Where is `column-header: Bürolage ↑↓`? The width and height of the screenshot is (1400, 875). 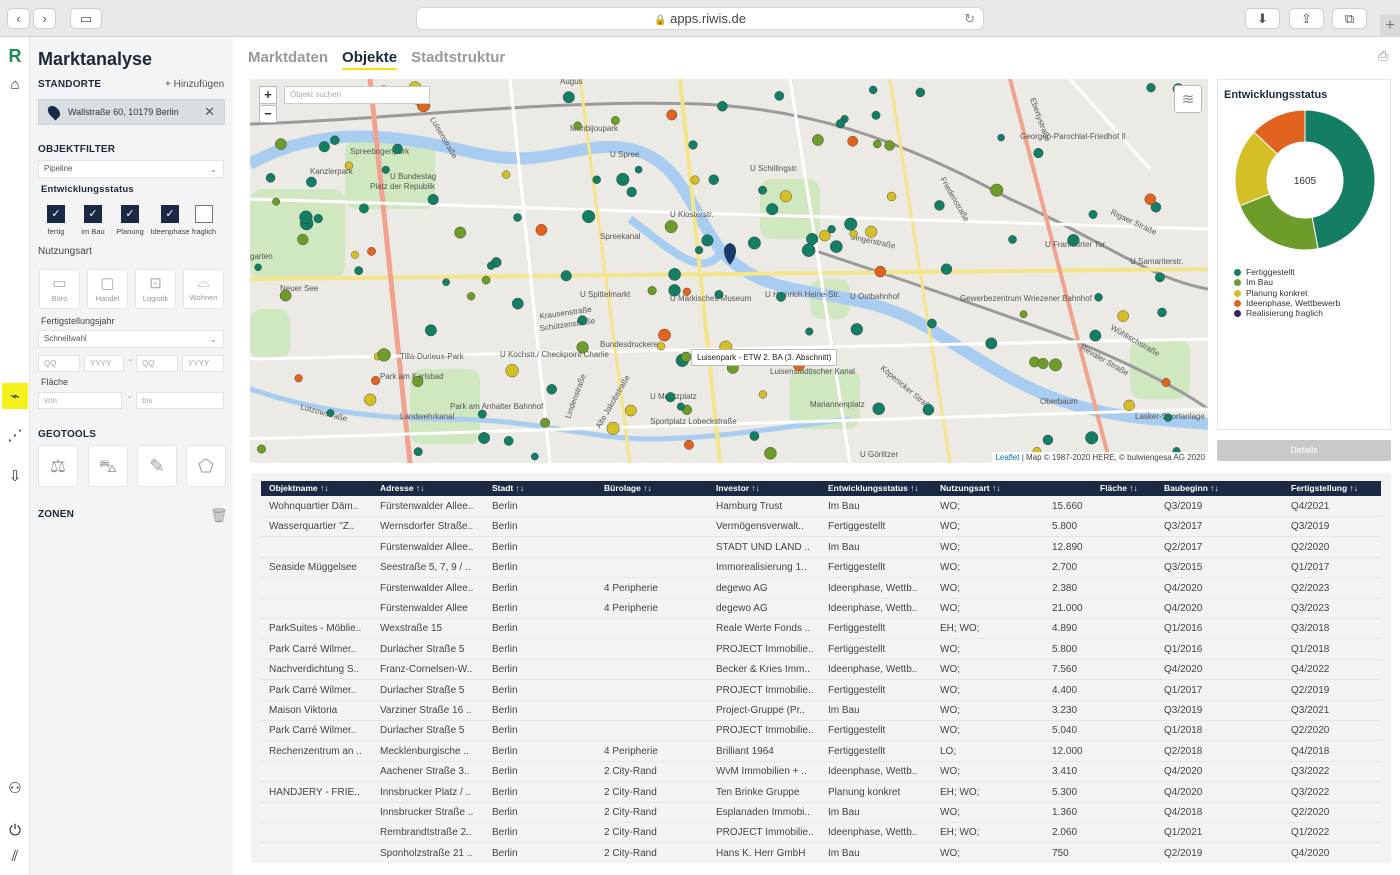 column-header: Bürolage ↑↓ is located at coordinates (628, 488).